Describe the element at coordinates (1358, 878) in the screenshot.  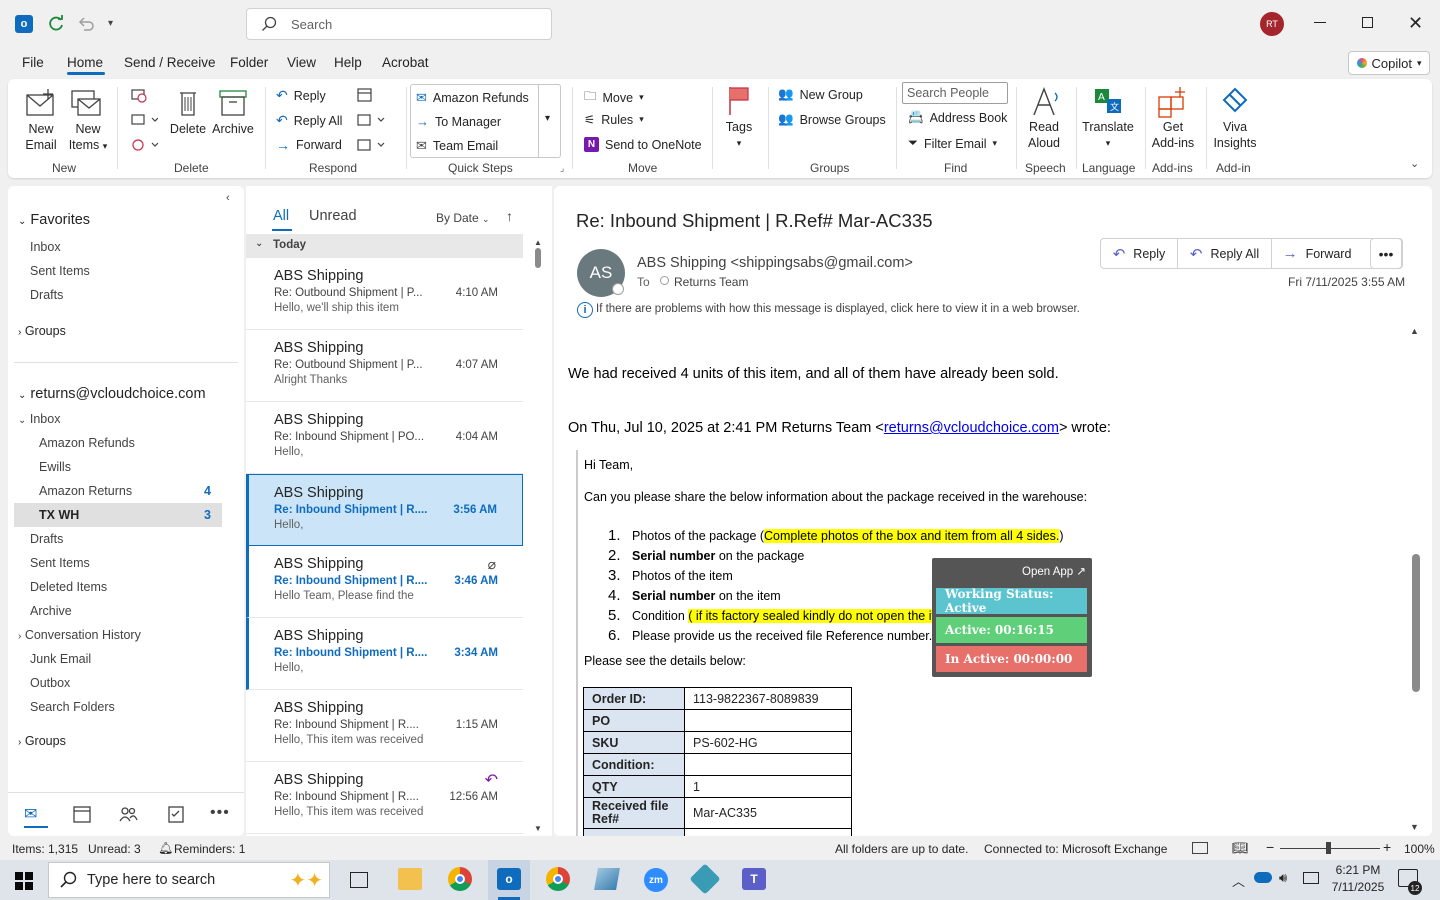
I see `clock: 6:21 PM 7/11/2025` at that location.